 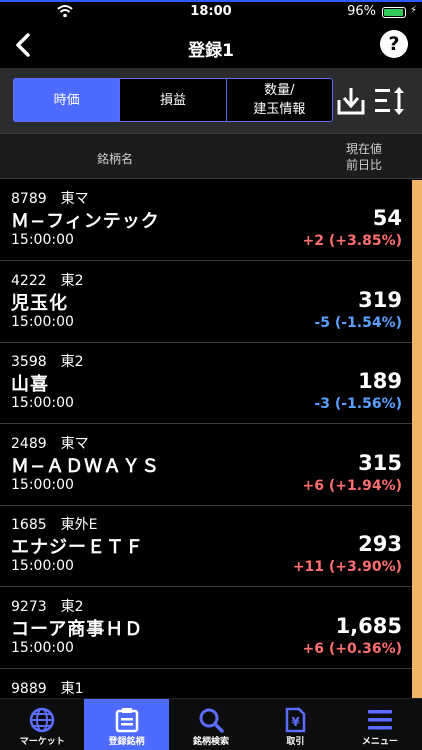 I want to click on tab-trade: ¥ 取引, so click(x=295, y=724).